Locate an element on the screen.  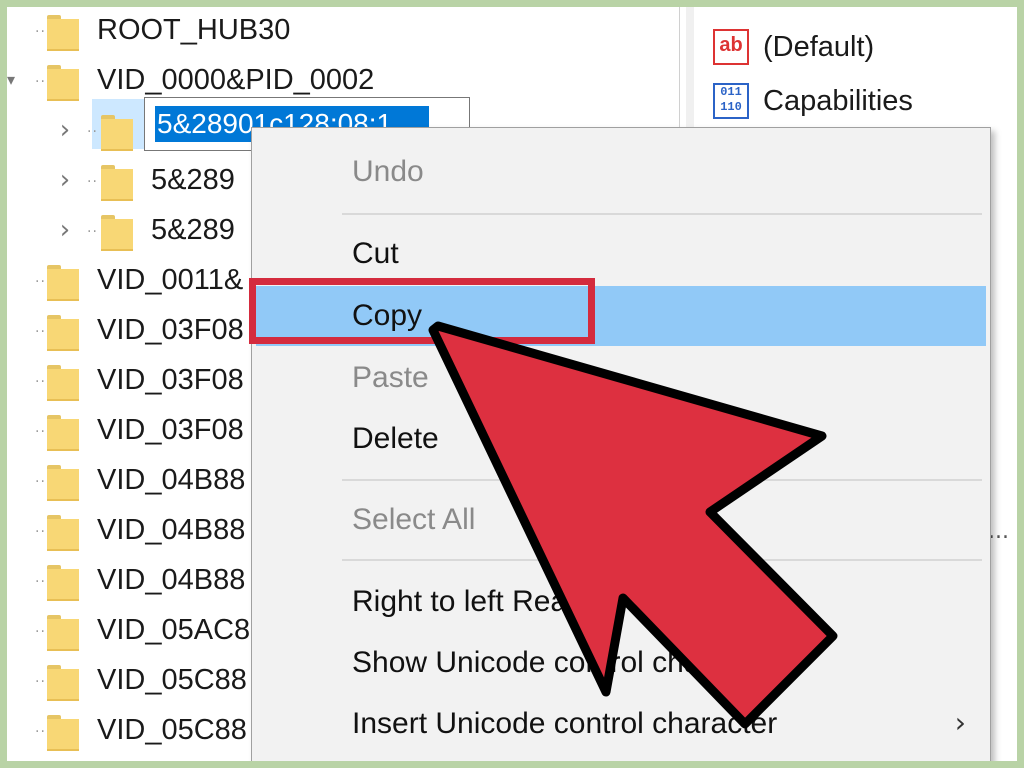
menu-item-label: Undo is located at coordinates (388, 171).